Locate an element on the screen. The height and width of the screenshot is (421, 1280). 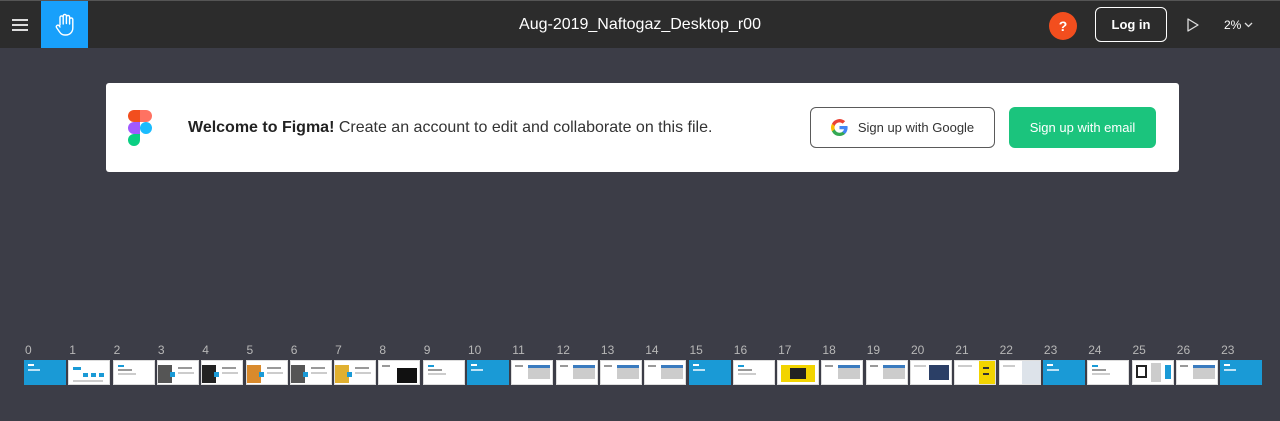
figma-logo-icon is located at coordinates (140, 128).